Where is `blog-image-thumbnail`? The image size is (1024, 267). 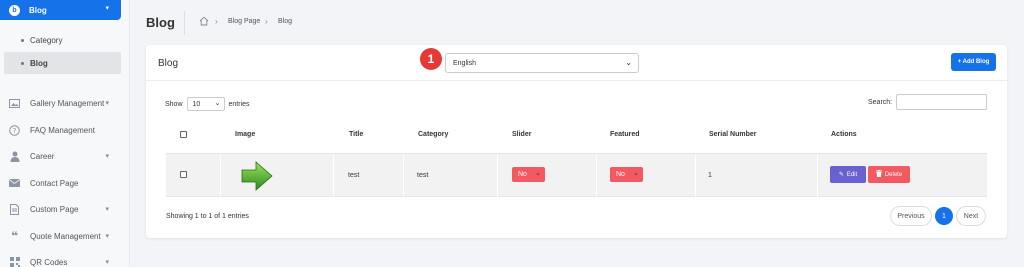 blog-image-thumbnail is located at coordinates (257, 177).